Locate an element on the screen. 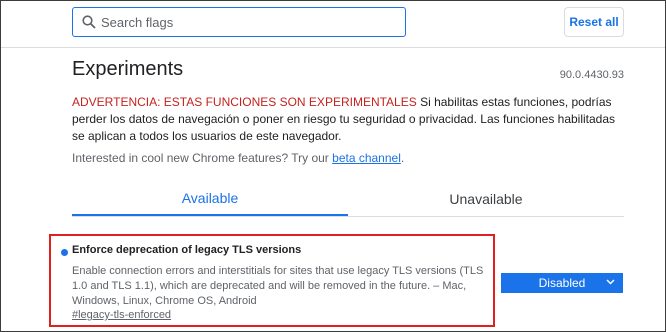 The image size is (666, 332). tab-unavailable: Unavailable is located at coordinates (486, 199).